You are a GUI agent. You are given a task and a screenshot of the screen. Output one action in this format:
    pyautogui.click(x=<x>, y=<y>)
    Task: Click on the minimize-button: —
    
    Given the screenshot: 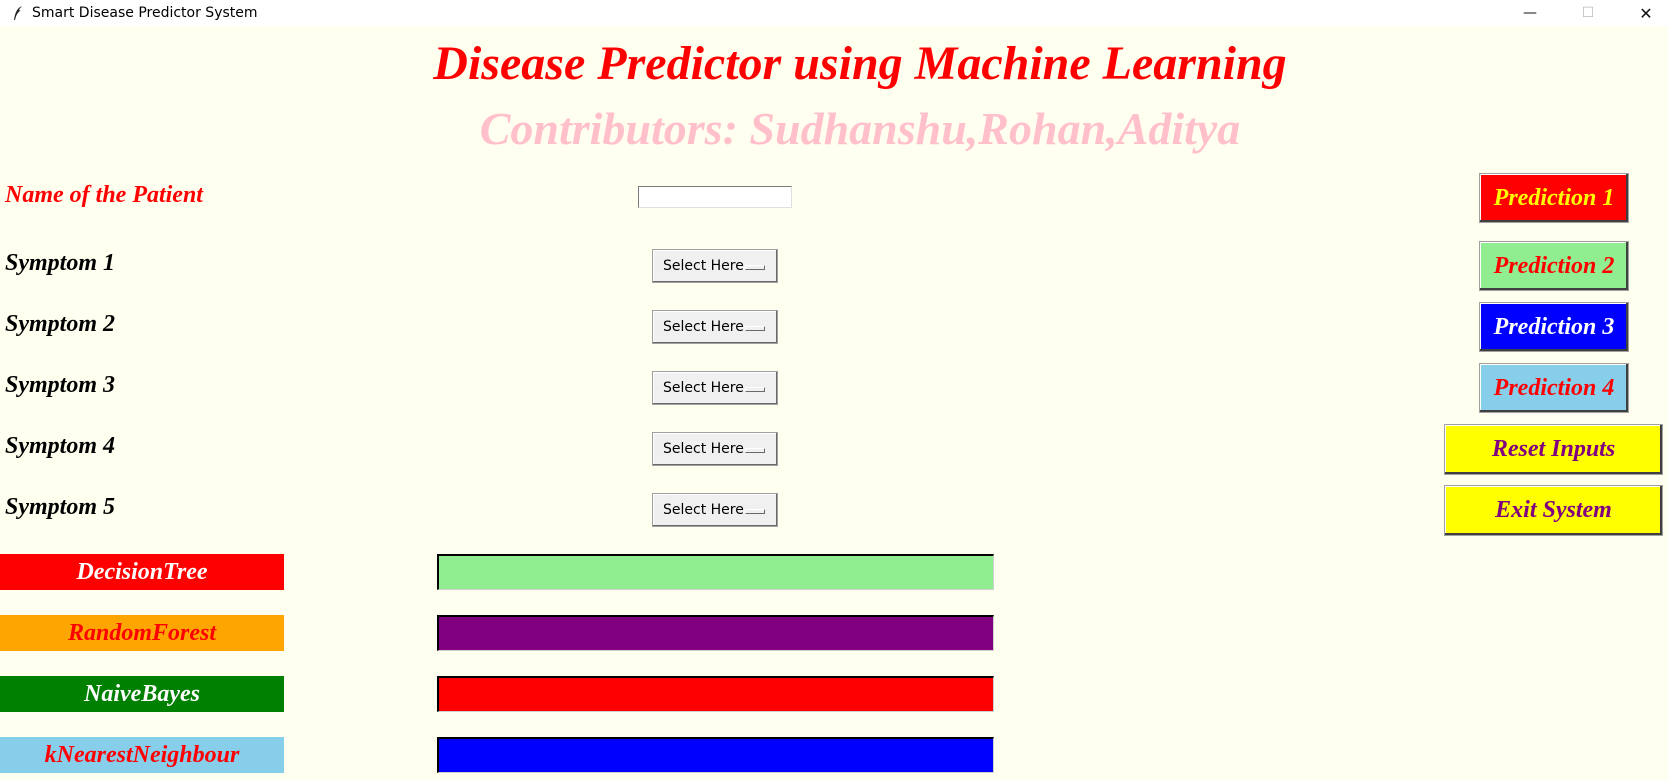 What is the action you would take?
    pyautogui.click(x=1530, y=13)
    